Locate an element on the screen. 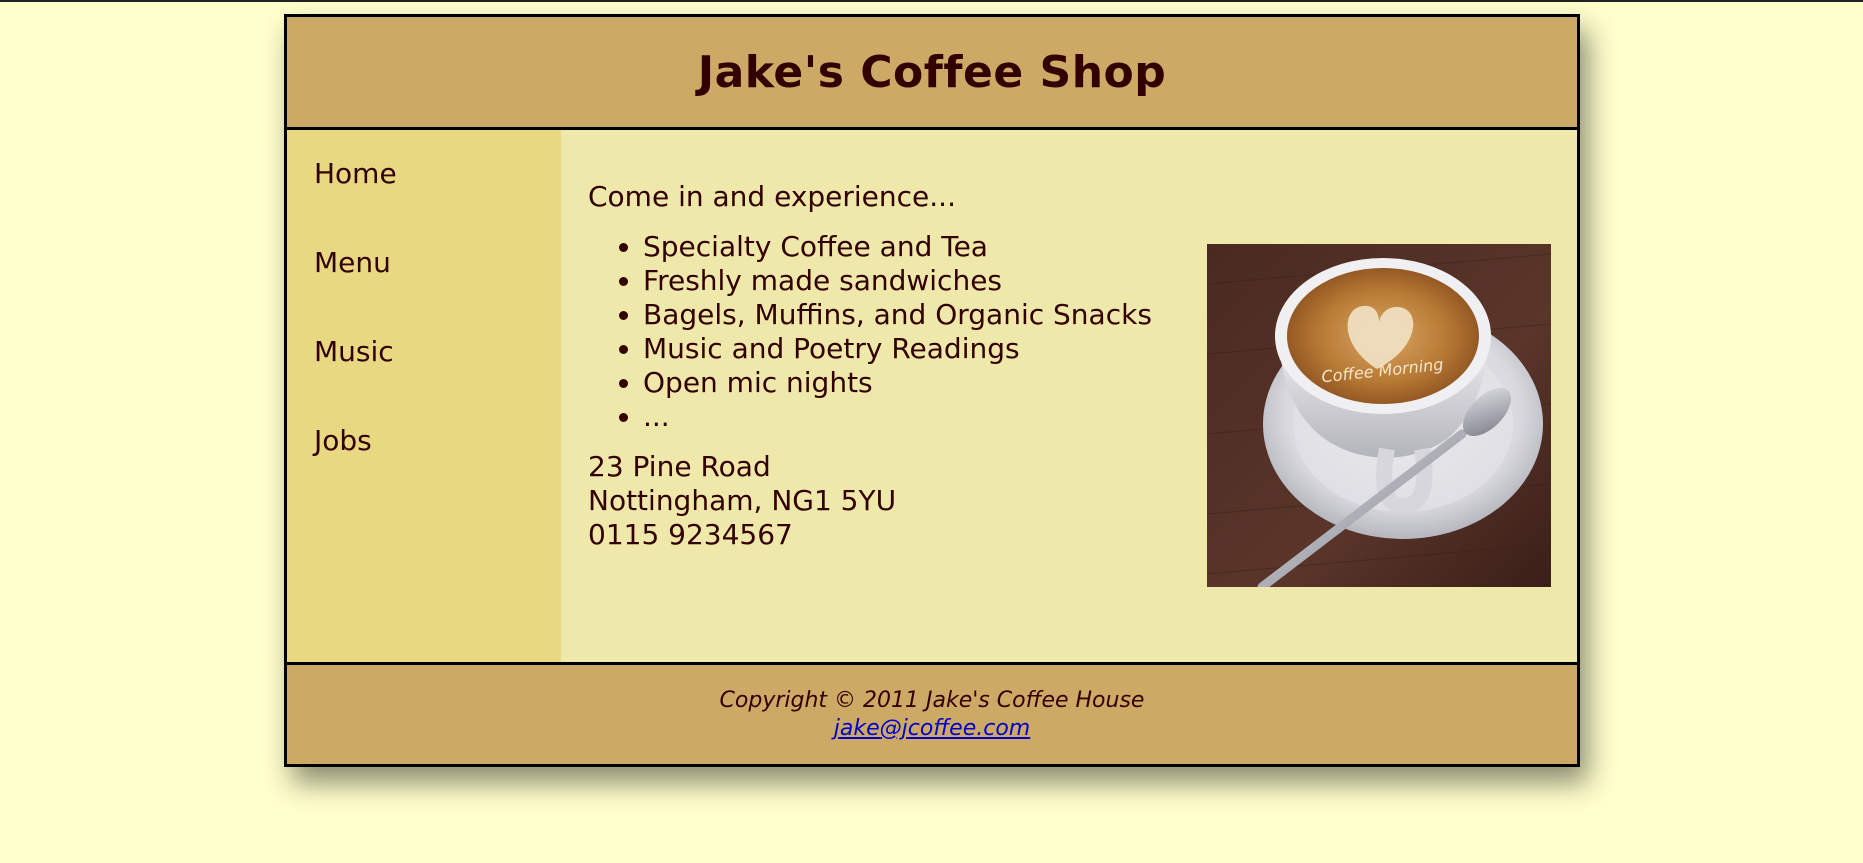 Image resolution: width=1863 pixels, height=863 pixels. nav-link-home: Home is located at coordinates (437, 202).